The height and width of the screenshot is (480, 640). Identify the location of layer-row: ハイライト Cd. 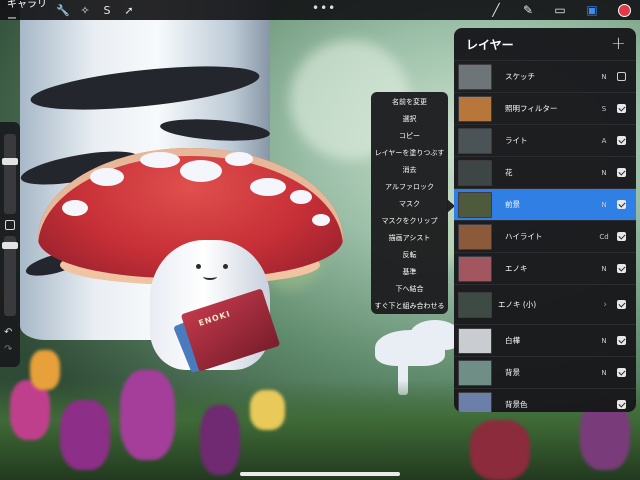
(545, 236).